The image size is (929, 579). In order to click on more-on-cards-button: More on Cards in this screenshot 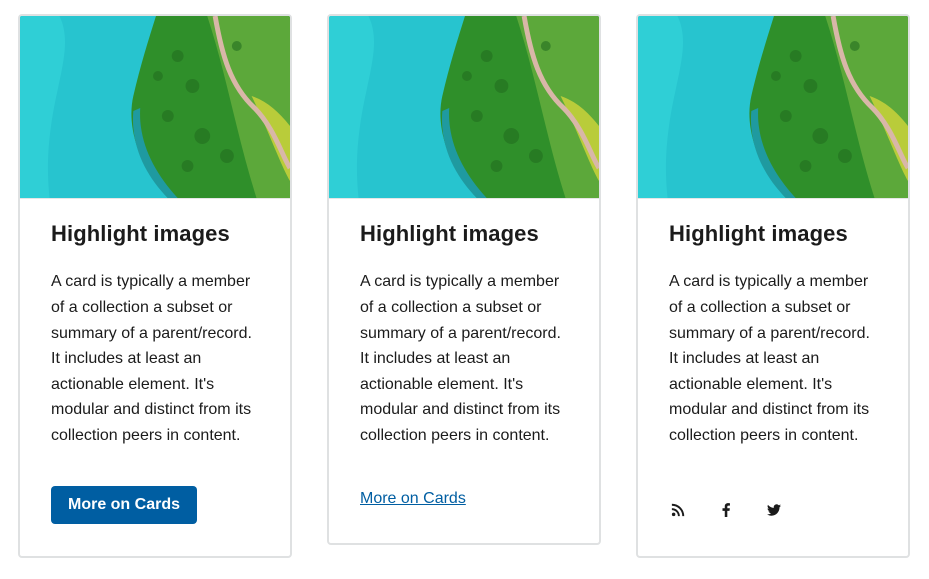, I will do `click(124, 505)`.